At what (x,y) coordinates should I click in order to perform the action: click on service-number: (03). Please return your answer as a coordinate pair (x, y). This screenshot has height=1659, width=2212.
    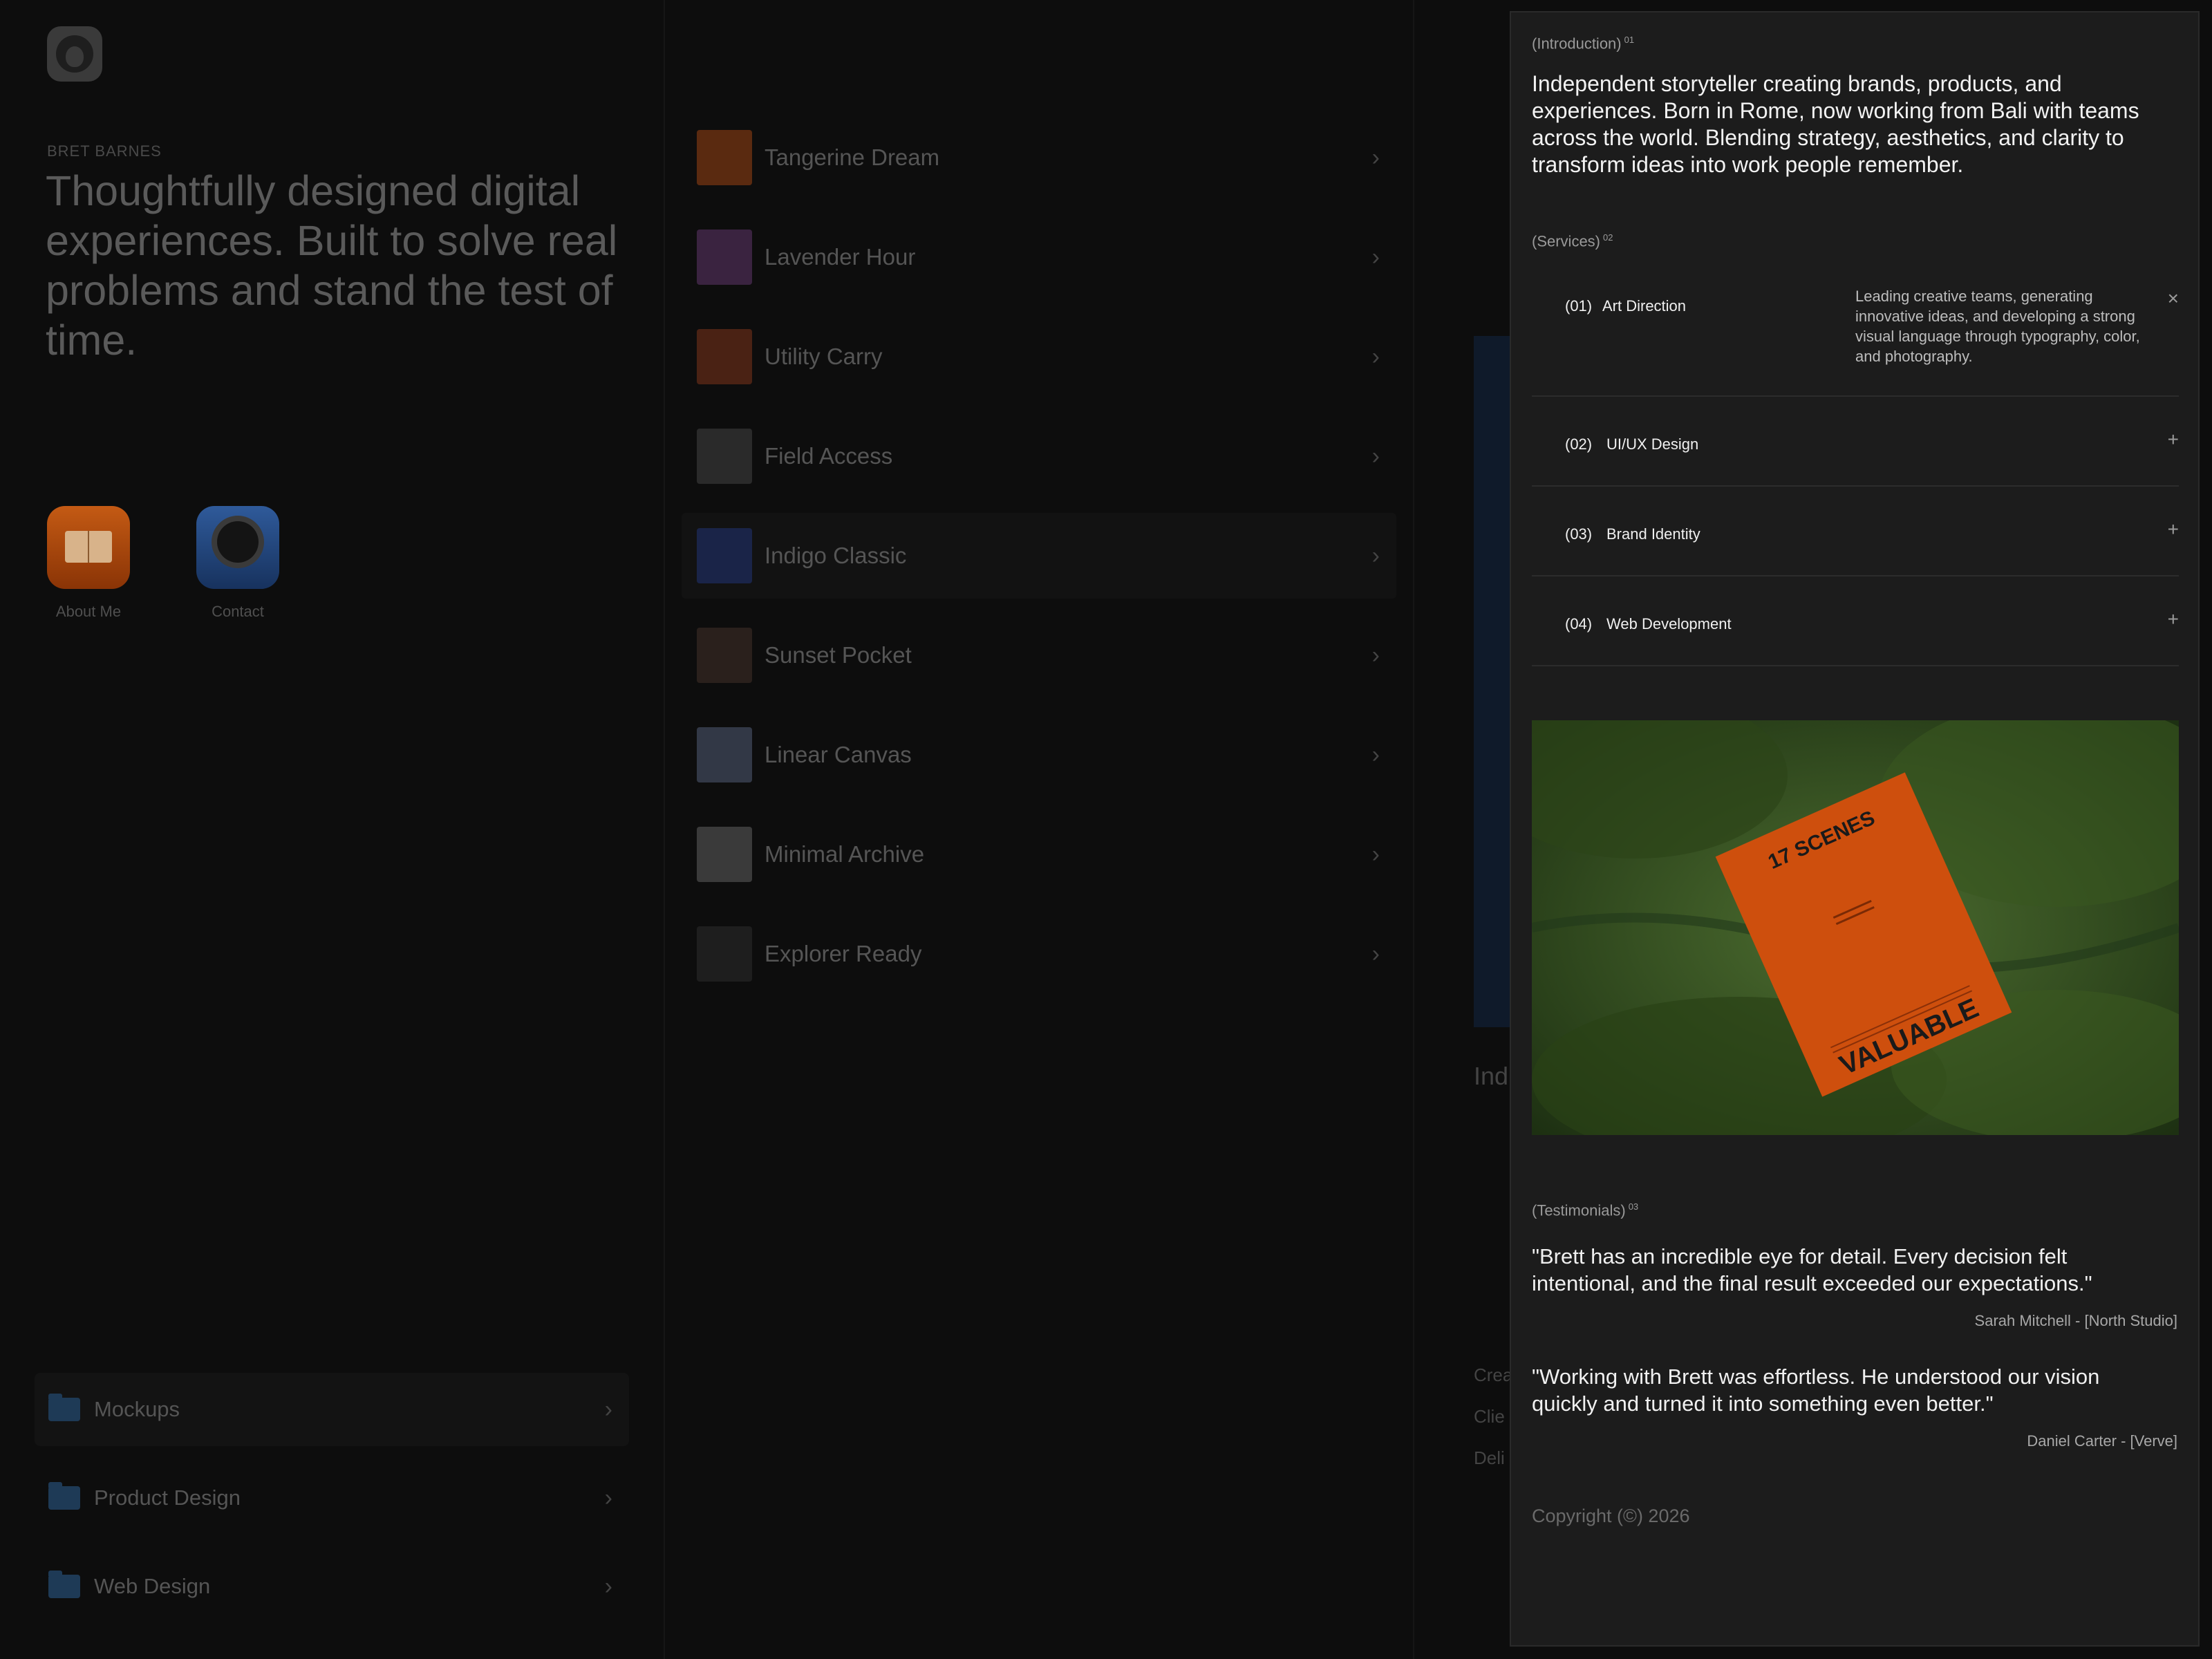
    Looking at the image, I should click on (1579, 534).